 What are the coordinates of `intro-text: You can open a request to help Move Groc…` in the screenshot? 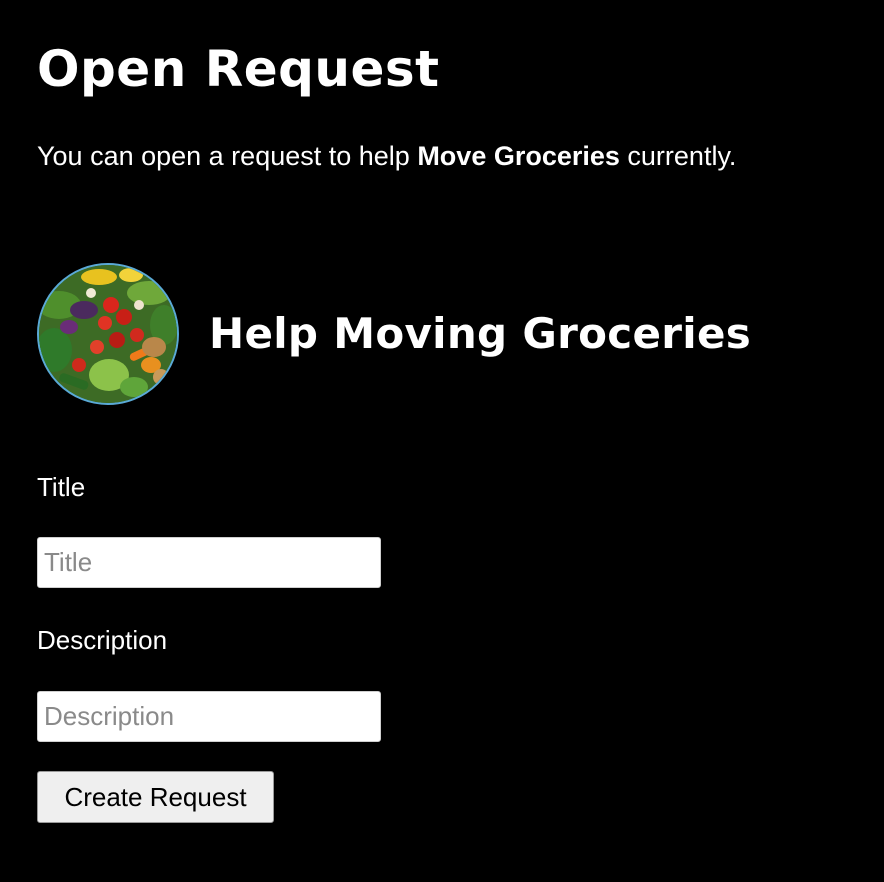 It's located at (386, 156).